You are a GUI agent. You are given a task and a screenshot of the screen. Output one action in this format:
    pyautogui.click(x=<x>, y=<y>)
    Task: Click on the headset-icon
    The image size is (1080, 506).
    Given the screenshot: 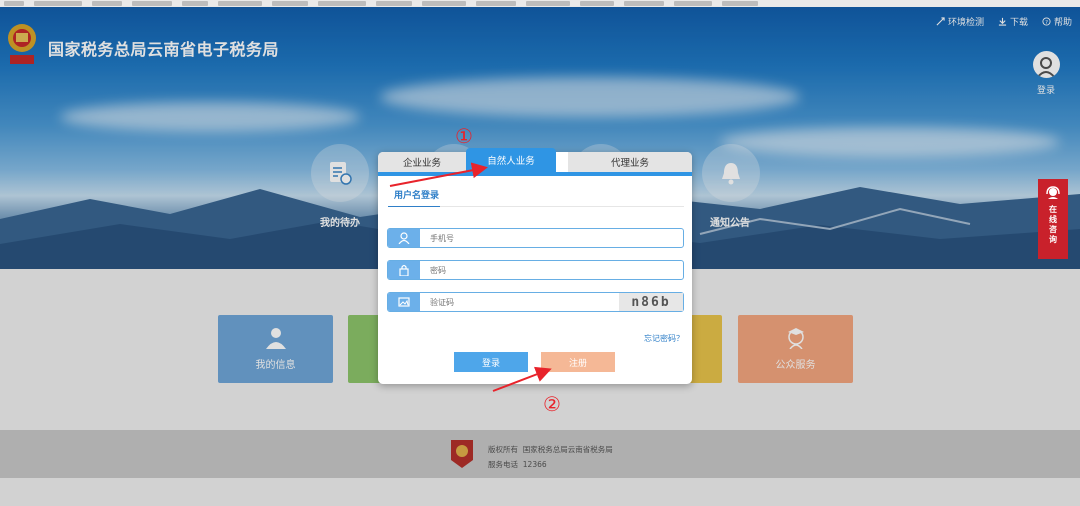 What is the action you would take?
    pyautogui.click(x=1053, y=192)
    